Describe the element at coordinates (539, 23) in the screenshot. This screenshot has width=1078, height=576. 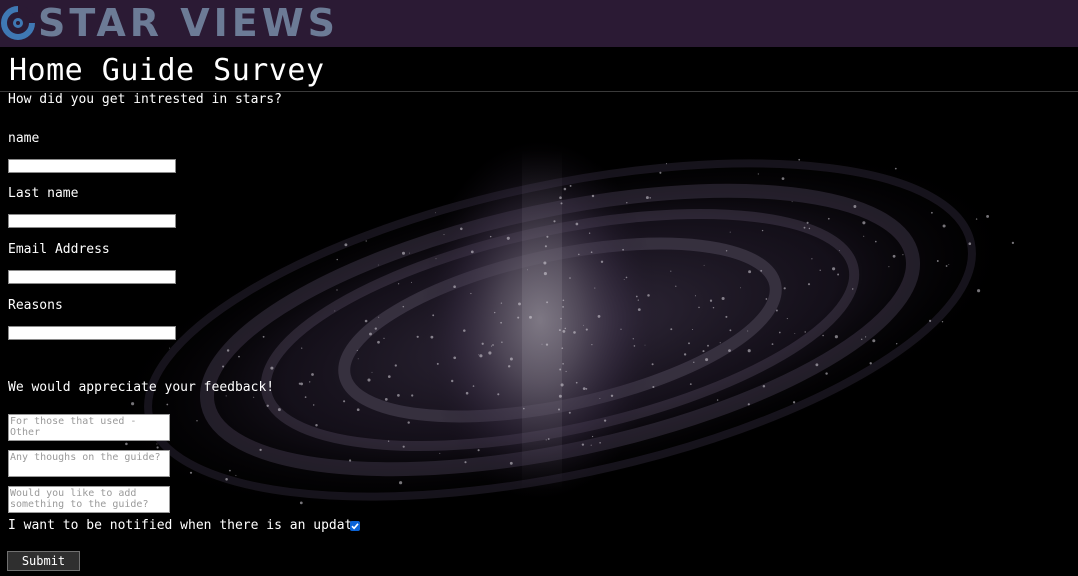
I see `header-bar: STAR VIEWS` at that location.